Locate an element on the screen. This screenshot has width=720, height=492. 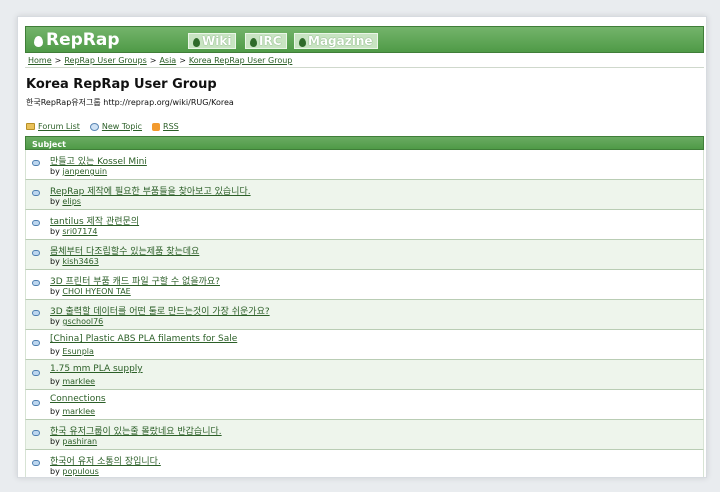
breadcrumb-home: Home is located at coordinates (40, 60).